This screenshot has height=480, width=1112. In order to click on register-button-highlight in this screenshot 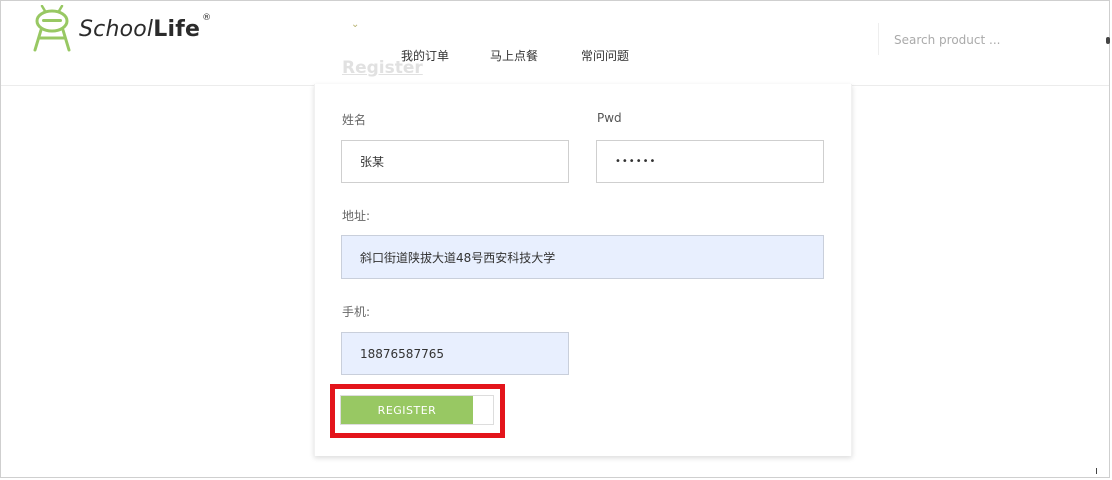, I will do `click(417, 411)`.